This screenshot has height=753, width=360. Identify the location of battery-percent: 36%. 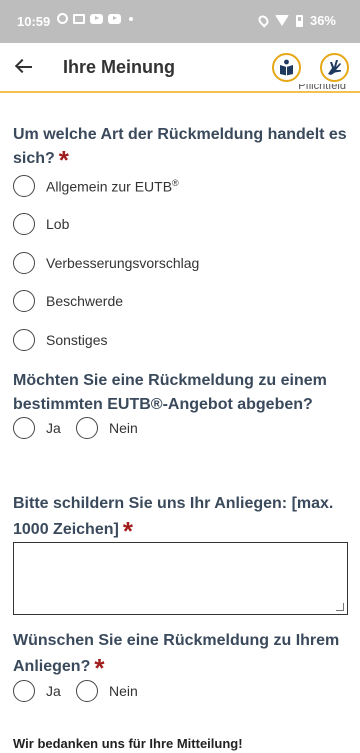
(322, 20).